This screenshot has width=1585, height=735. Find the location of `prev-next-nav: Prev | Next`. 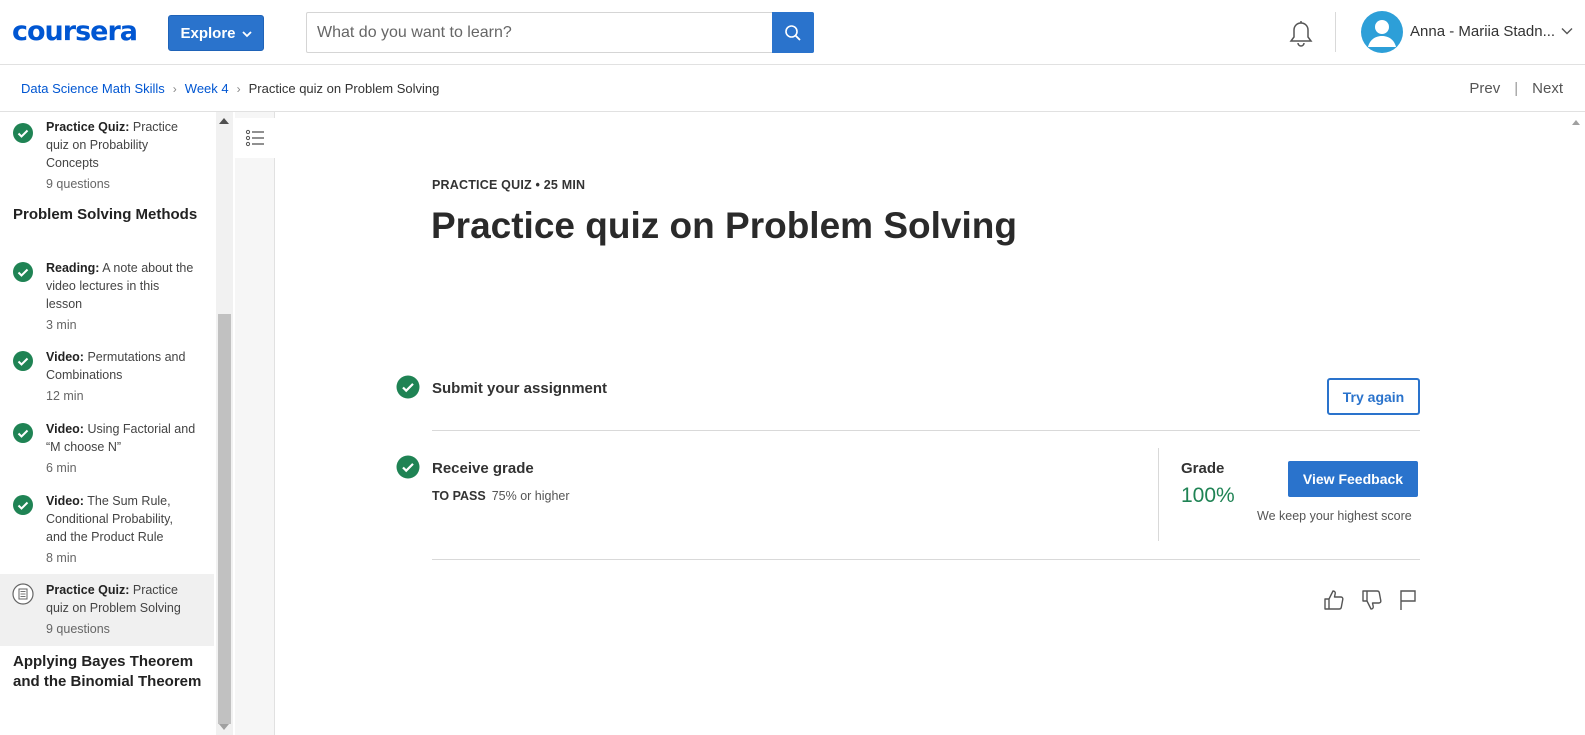

prev-next-nav: Prev | Next is located at coordinates (1516, 88).